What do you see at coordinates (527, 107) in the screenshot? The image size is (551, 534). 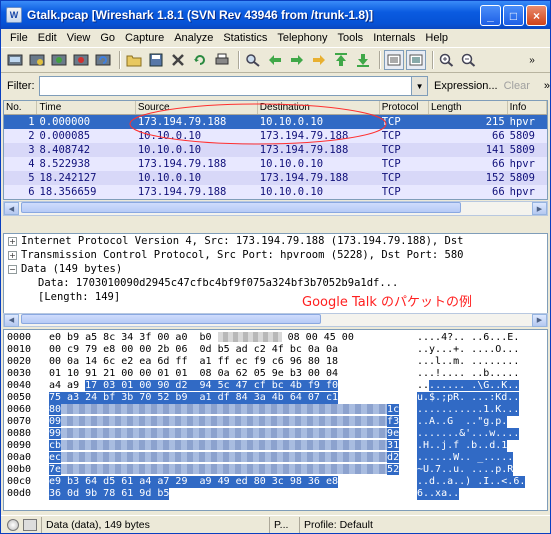 I see `column-info: Info` at bounding box center [527, 107].